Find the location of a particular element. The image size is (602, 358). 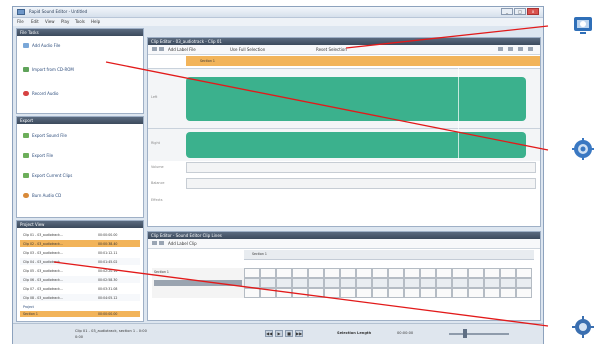

audio-gear-icon is located at coordinates (583, 149).